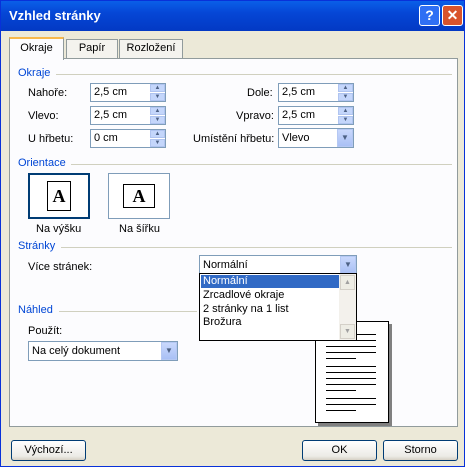  I want to click on apply-to-label: Použít:, so click(45, 331).